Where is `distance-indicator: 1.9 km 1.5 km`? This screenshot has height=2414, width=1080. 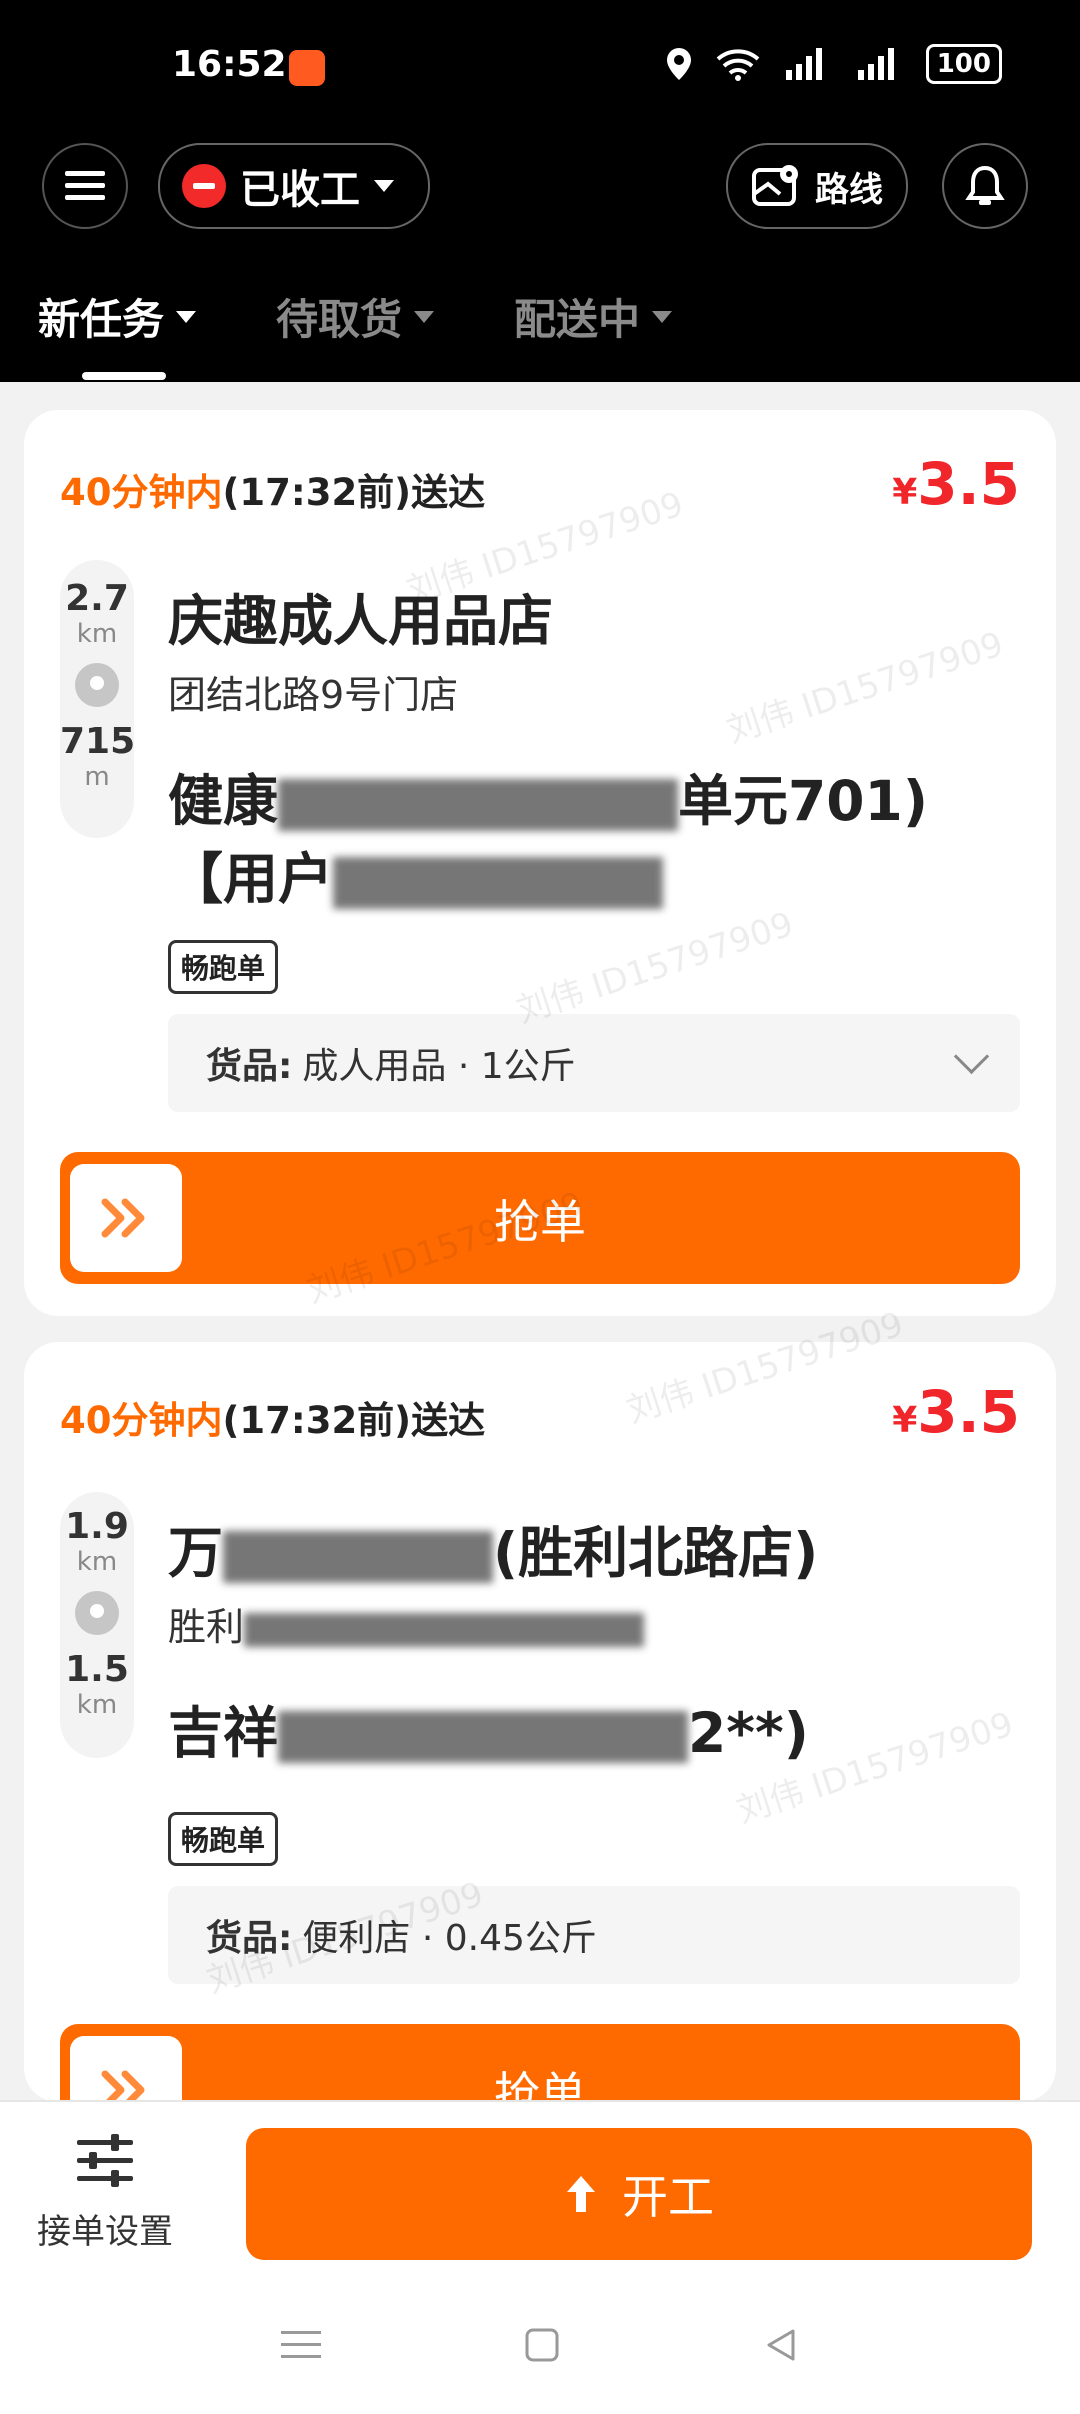
distance-indicator: 1.9 km 1.5 km is located at coordinates (97, 1625).